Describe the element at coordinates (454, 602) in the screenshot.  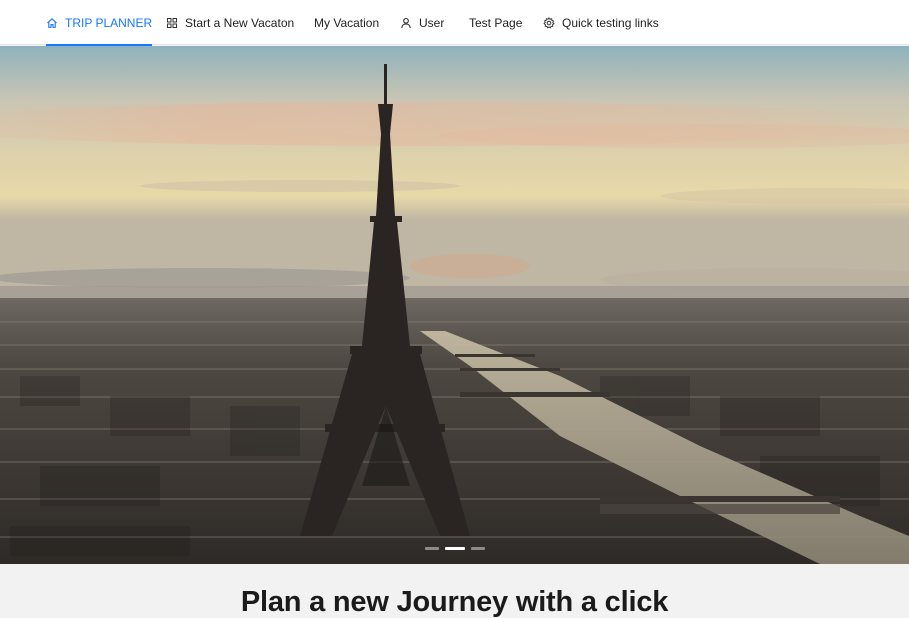
I see `page-headline: Plan a new Journey with a click` at that location.